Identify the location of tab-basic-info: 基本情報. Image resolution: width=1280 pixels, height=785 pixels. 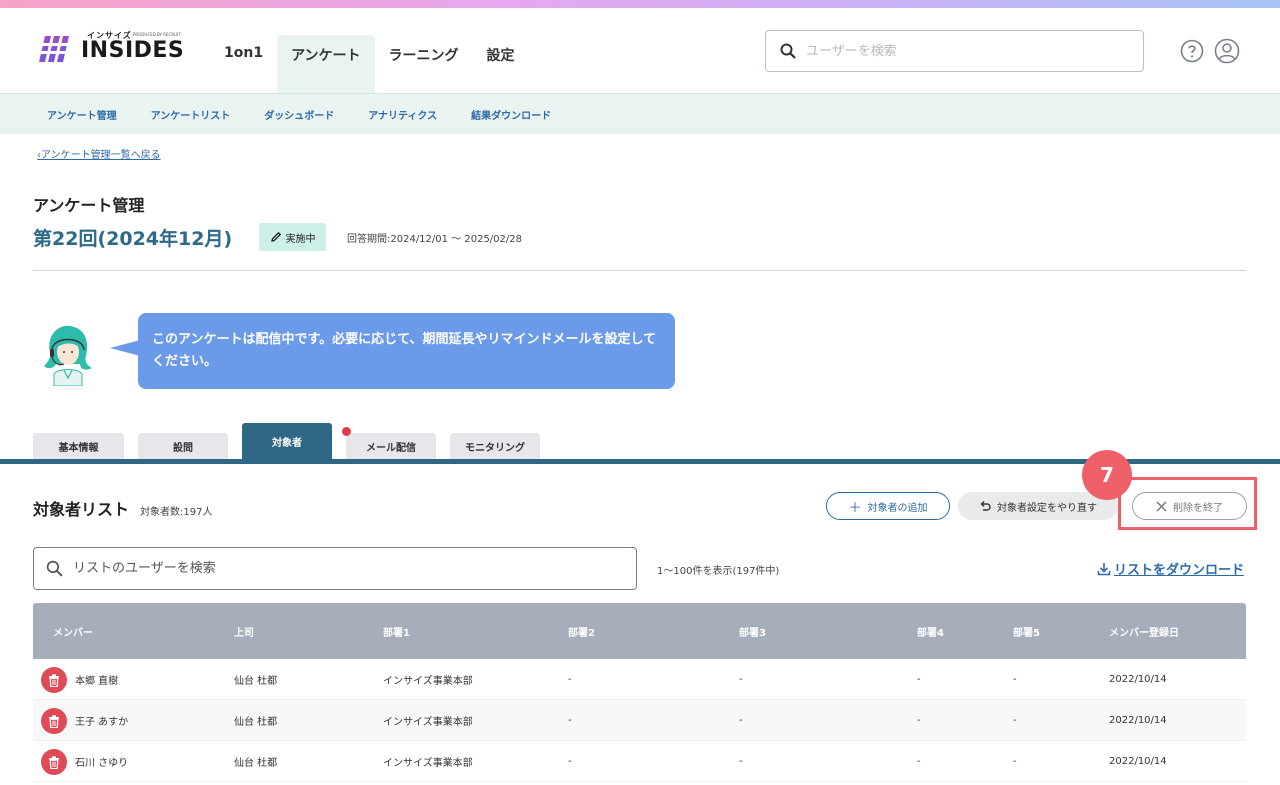
(78, 446).